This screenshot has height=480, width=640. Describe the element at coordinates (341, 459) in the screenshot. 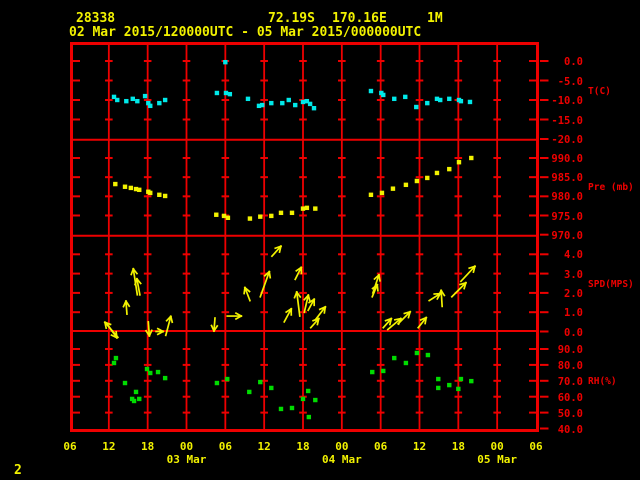

I see `x-axis-date-label: 04 Mar` at that location.